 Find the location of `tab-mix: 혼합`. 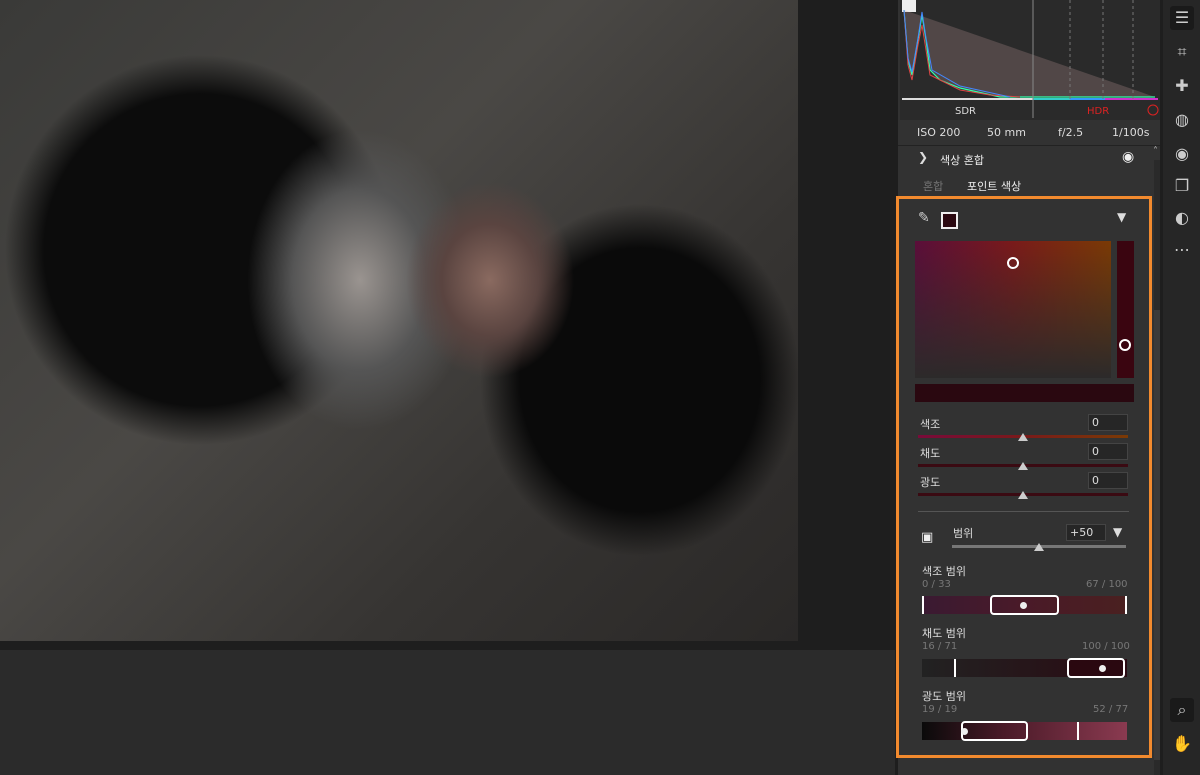

tab-mix: 혼합 is located at coordinates (933, 186).